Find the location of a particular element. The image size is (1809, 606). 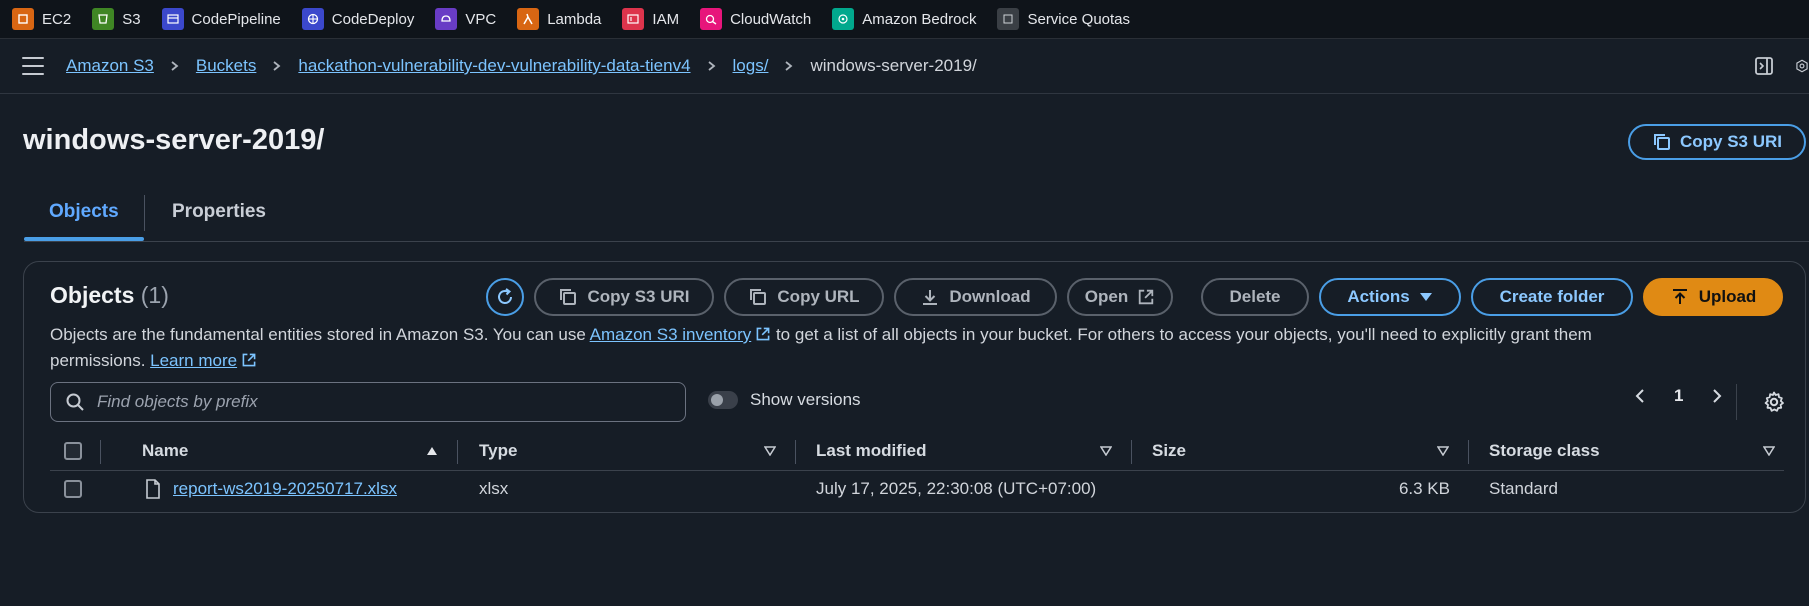

download-label: Download is located at coordinates (990, 296).